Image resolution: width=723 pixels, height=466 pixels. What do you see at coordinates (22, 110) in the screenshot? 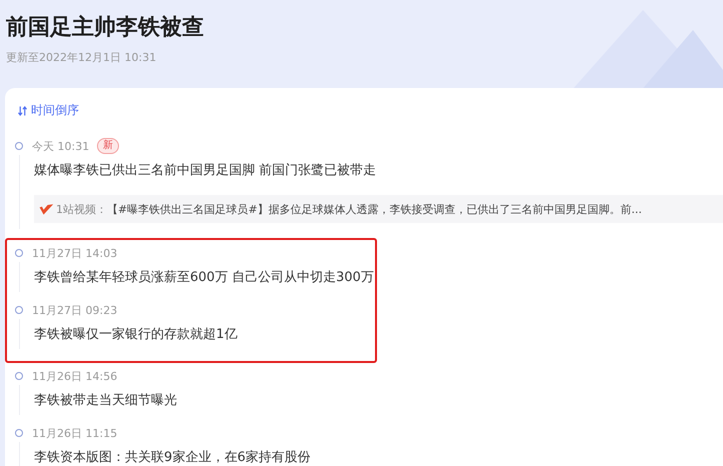
I see `sort-icon` at bounding box center [22, 110].